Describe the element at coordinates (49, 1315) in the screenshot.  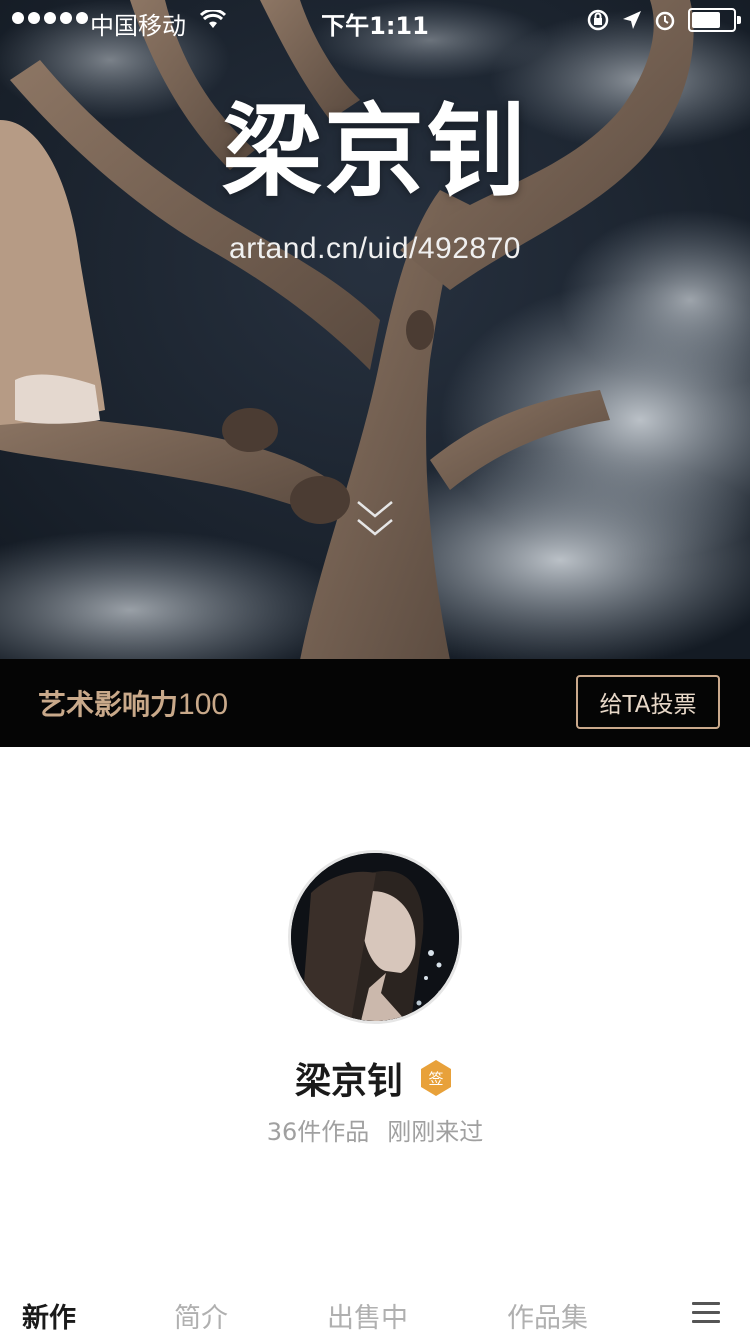
I see `tab-new-works: 新作` at that location.